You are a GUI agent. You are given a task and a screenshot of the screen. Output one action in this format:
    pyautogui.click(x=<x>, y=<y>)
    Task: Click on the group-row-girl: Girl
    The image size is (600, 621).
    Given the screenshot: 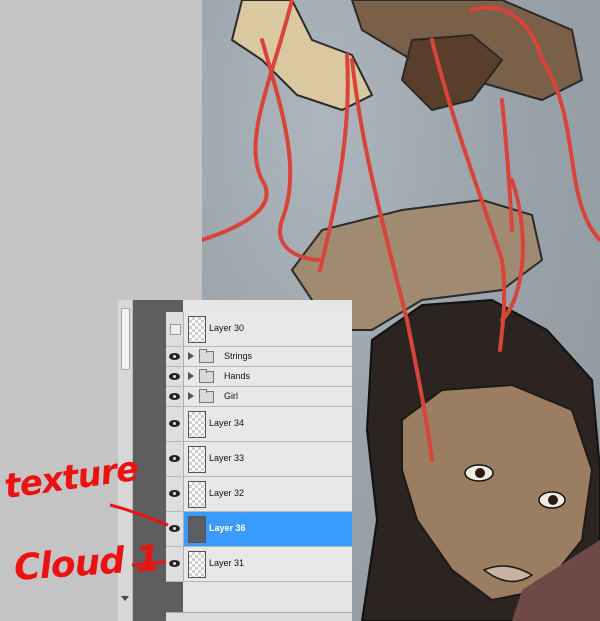 What is the action you would take?
    pyautogui.click(x=259, y=397)
    